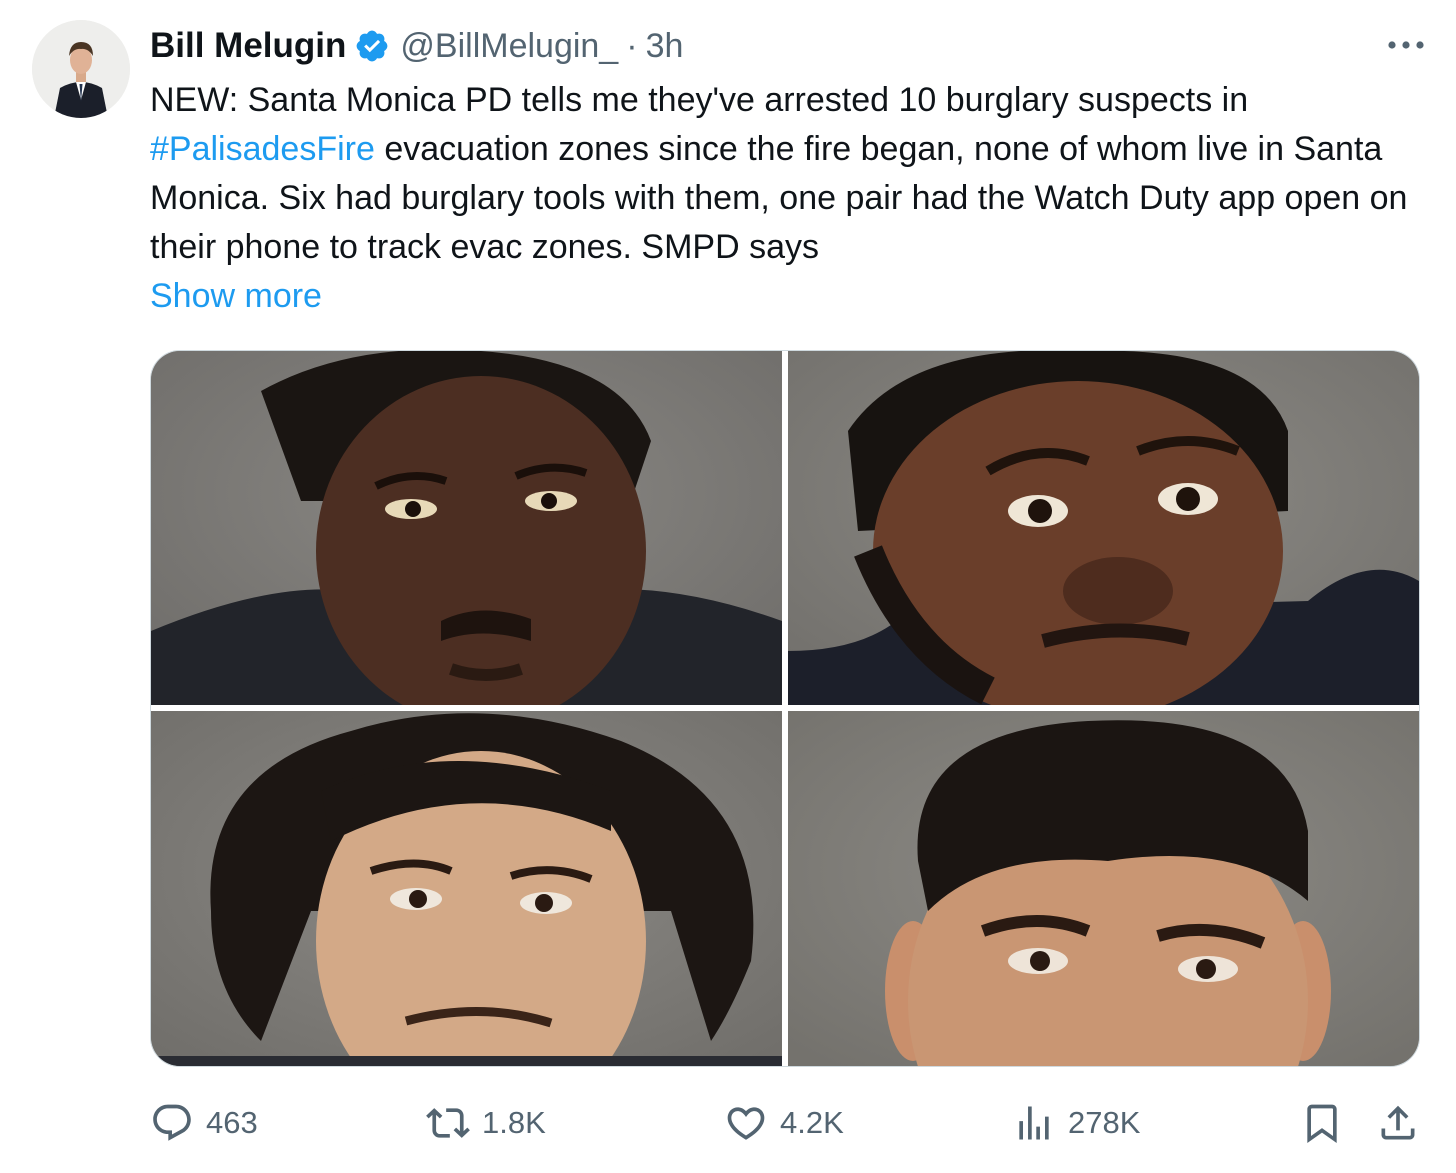 This screenshot has height=1173, width=1456. I want to click on tweet-timestamp: 3h, so click(665, 46).